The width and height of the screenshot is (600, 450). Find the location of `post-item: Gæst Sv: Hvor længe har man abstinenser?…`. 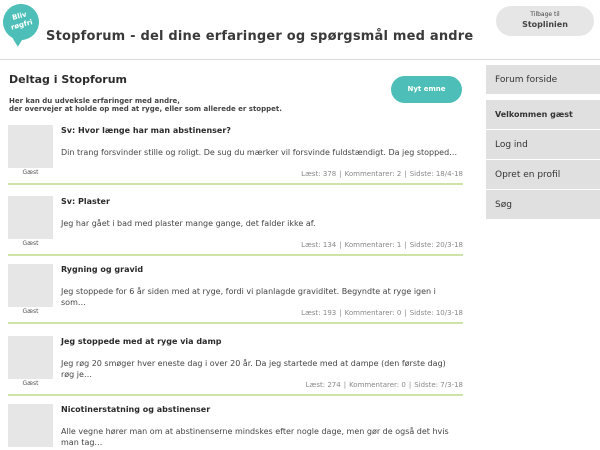

post-item: Gæst Sv: Hvor længe har man abstinenser?… is located at coordinates (235, 155).